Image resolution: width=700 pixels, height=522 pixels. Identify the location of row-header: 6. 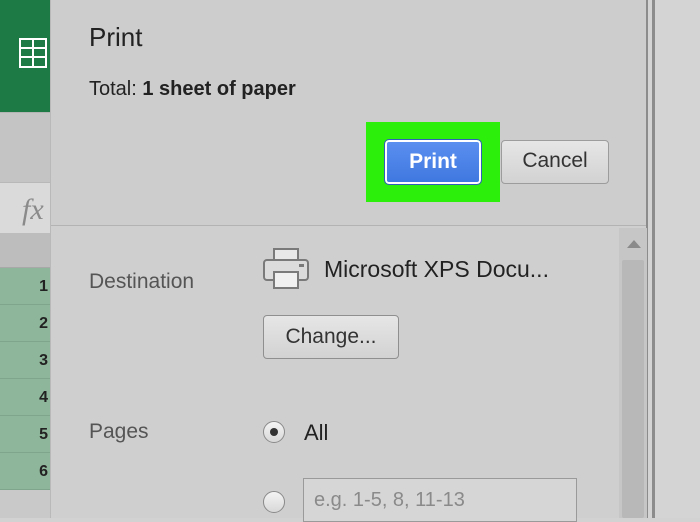
(26, 471).